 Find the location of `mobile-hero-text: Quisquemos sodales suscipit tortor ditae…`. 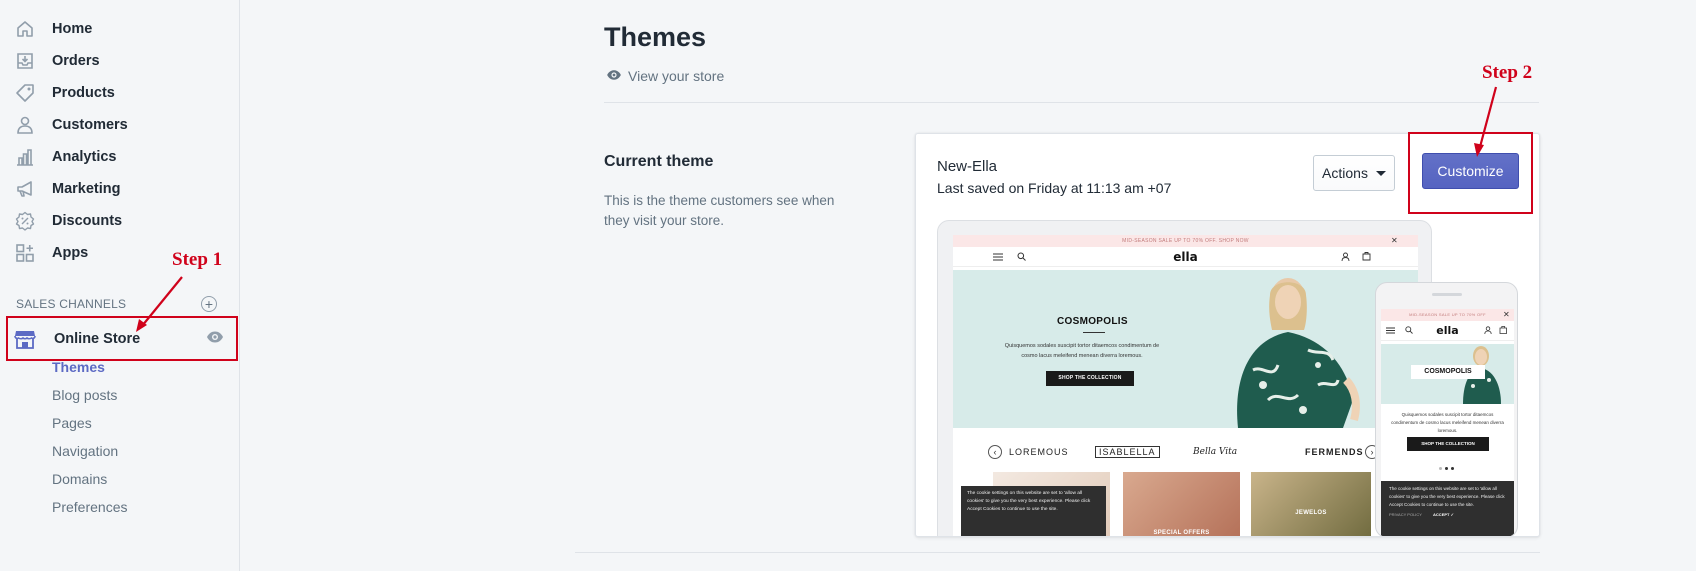

mobile-hero-text: Quisquemos sodales suscipit tortor ditae… is located at coordinates (1447, 422).